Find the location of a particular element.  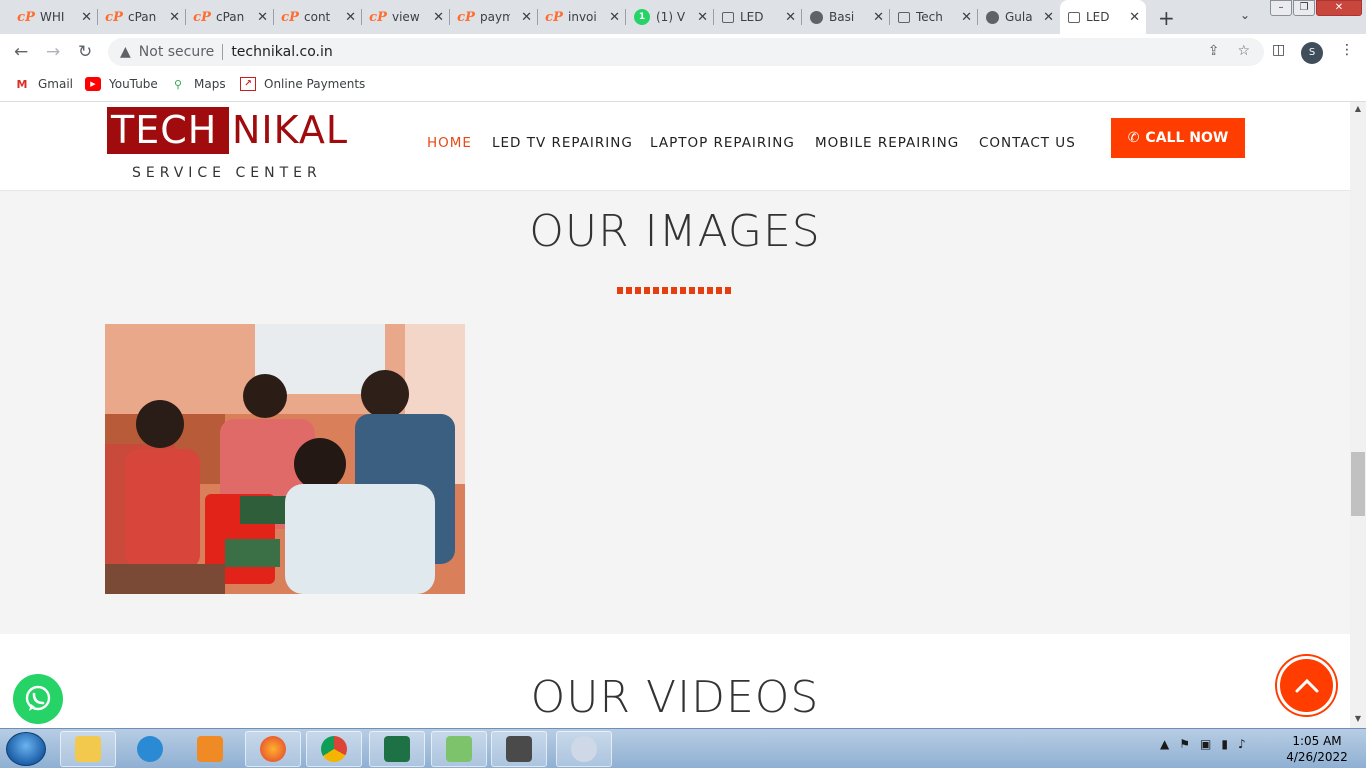

new-tab-icon: + is located at coordinates (1166, 18).